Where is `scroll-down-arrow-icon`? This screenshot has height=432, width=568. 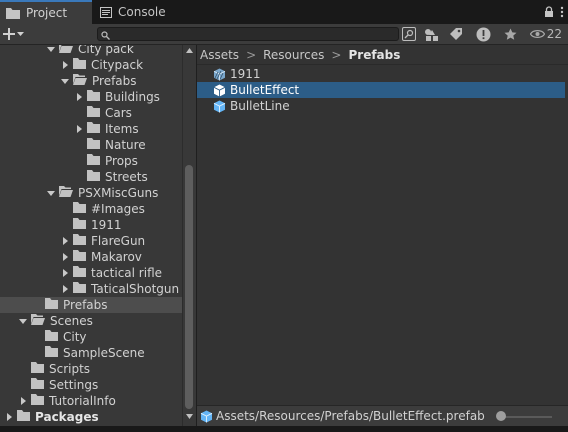
scroll-down-arrow-icon is located at coordinates (189, 416).